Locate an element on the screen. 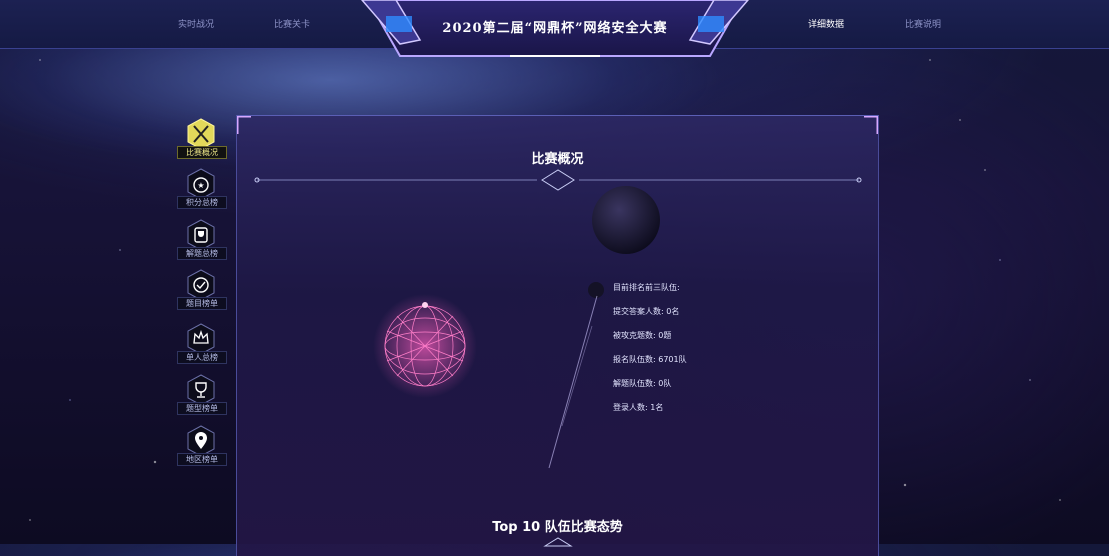 This screenshot has height=556, width=1109. registered-teams-count: 报名队伍数: 6701队 is located at coordinates (650, 359).